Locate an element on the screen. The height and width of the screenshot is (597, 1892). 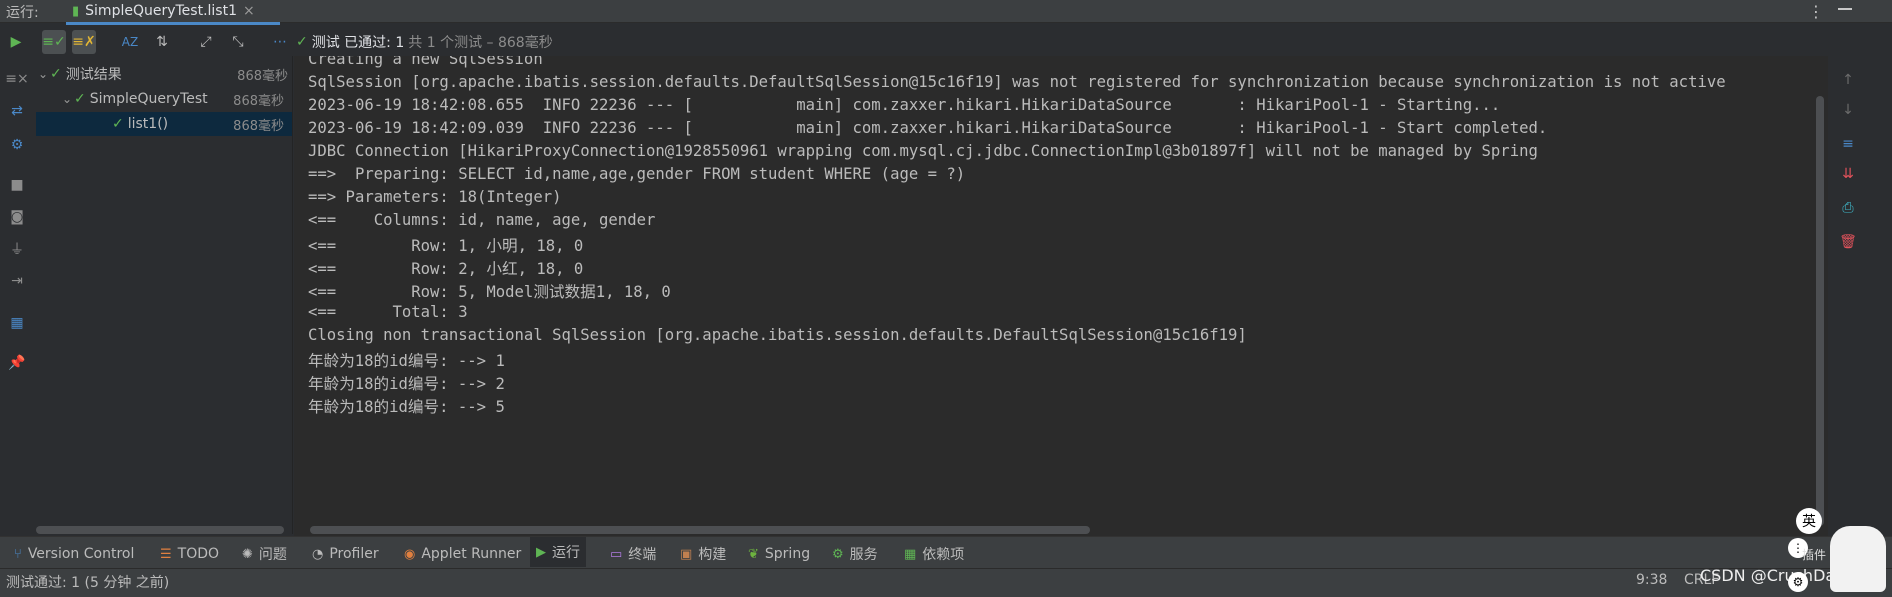
exit-icon: ⇥ is located at coordinates (17, 281).